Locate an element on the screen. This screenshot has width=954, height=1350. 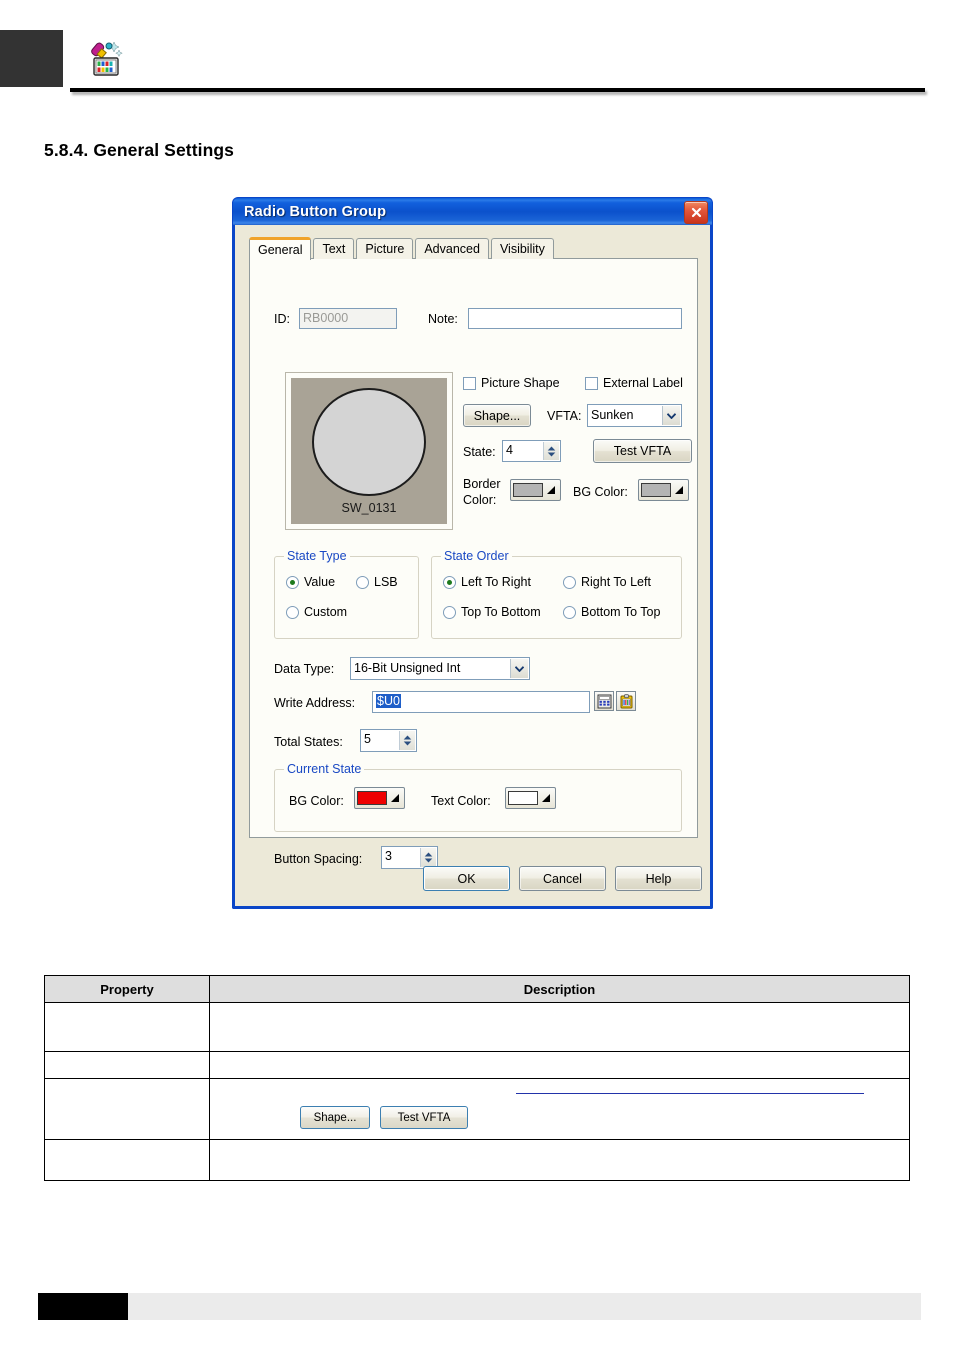
data-type-select: 16-Bit Unsigned Int is located at coordinates (440, 668).